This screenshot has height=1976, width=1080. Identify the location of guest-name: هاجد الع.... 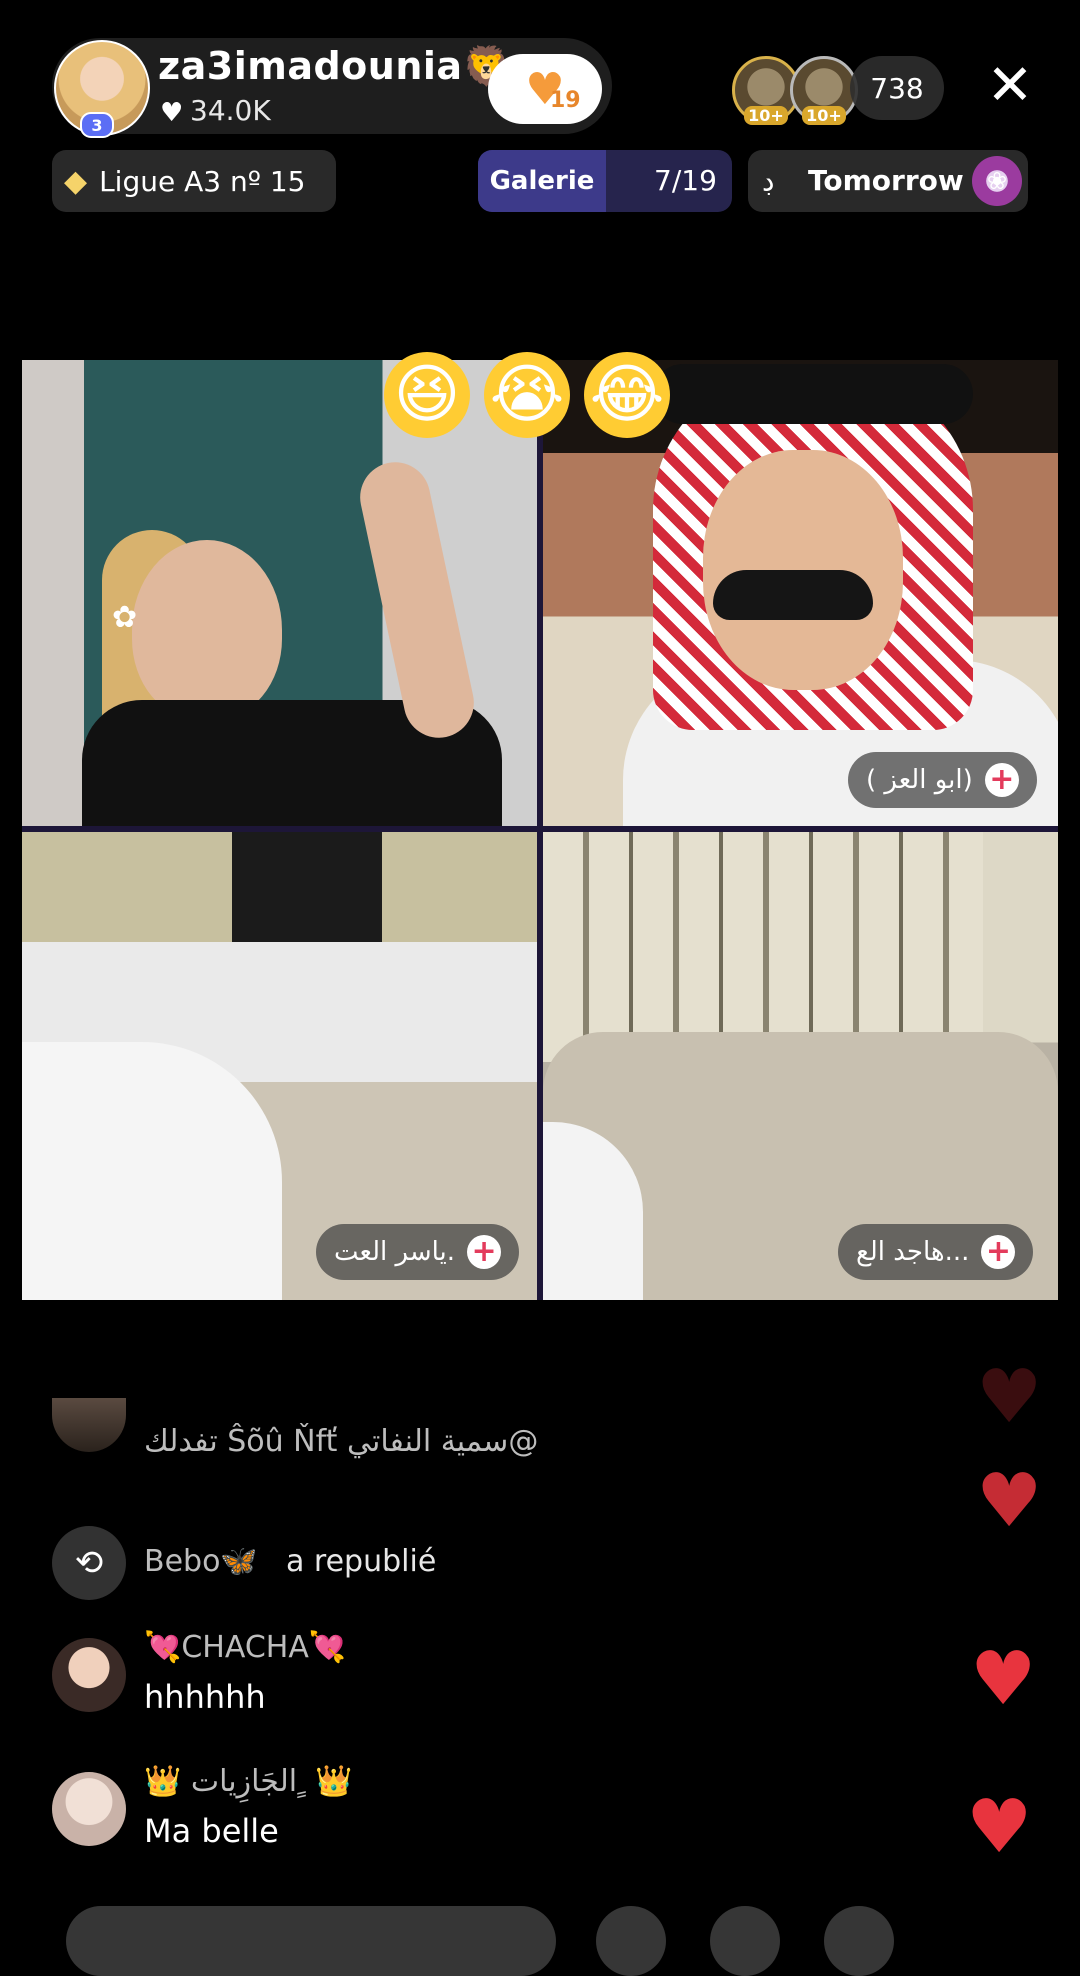
(913, 1252).